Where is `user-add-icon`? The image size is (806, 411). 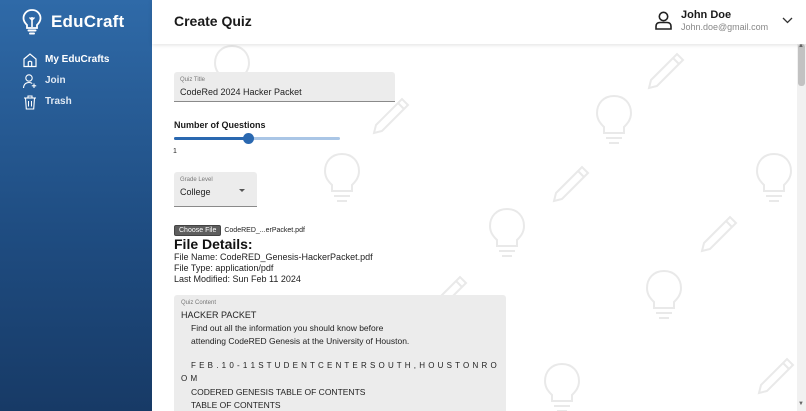
user-add-icon is located at coordinates (29, 80).